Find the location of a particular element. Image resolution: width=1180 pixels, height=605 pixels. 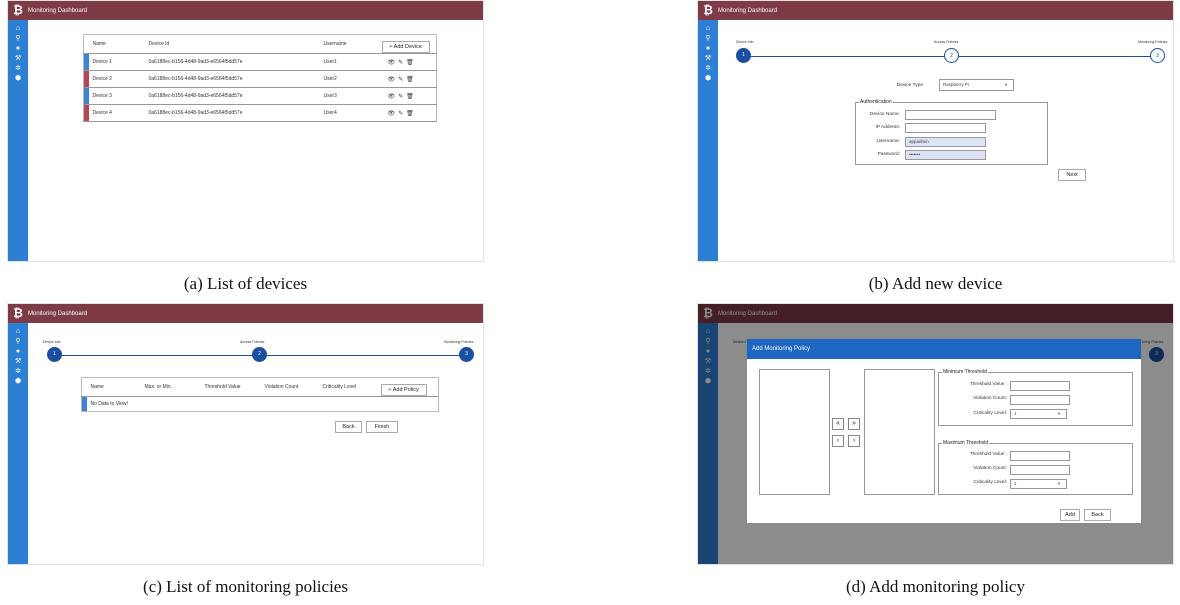

col-max-min-header: Max. or Min. is located at coordinates (158, 387).